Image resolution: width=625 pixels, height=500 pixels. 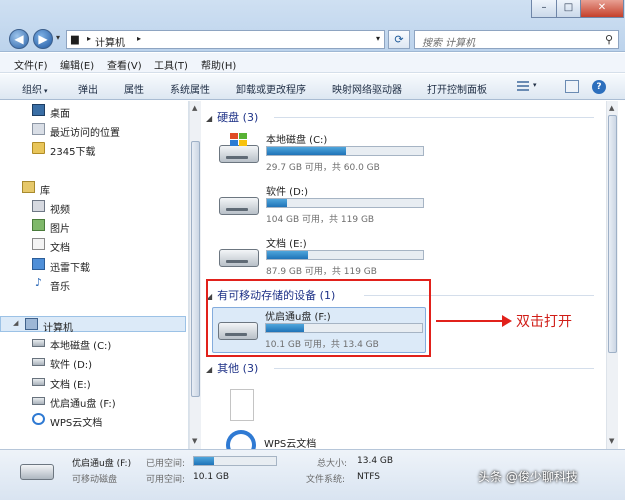 I want to click on drive-name: 本地磁盘 (C:), so click(x=297, y=140).